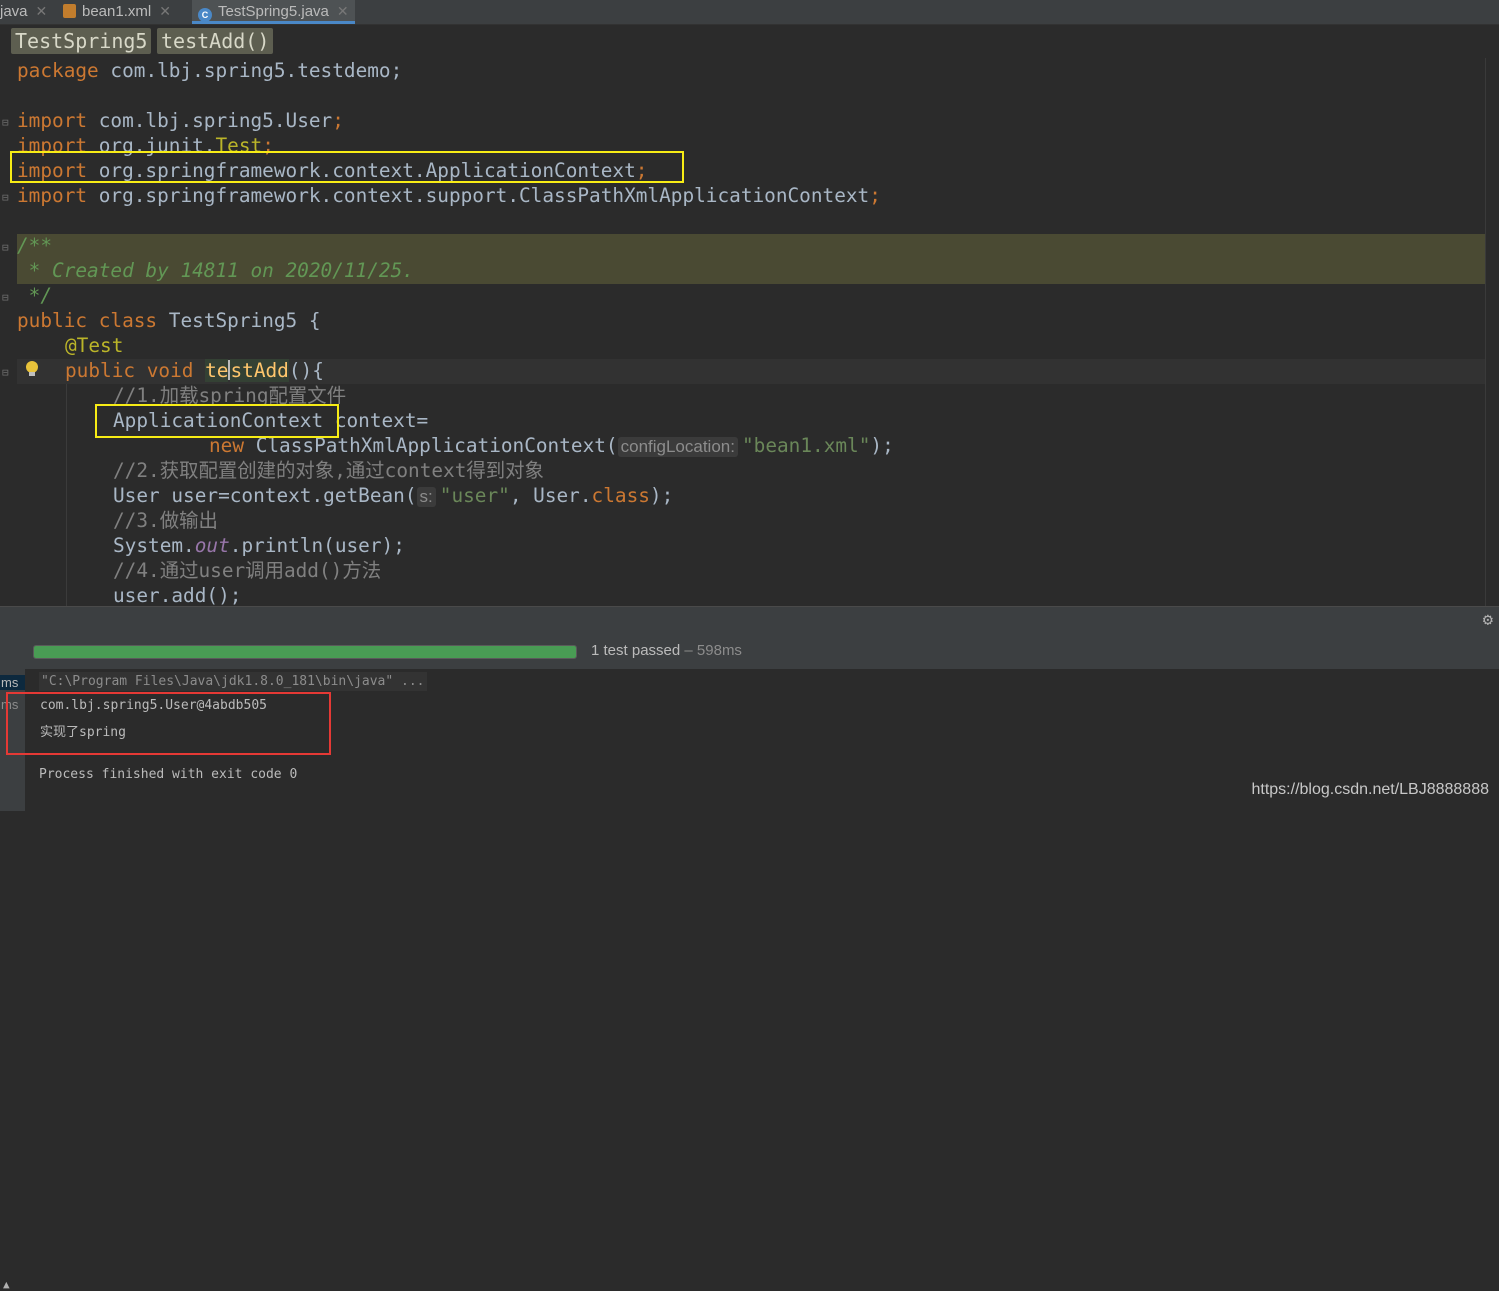  I want to click on progress-fill, so click(305, 652).